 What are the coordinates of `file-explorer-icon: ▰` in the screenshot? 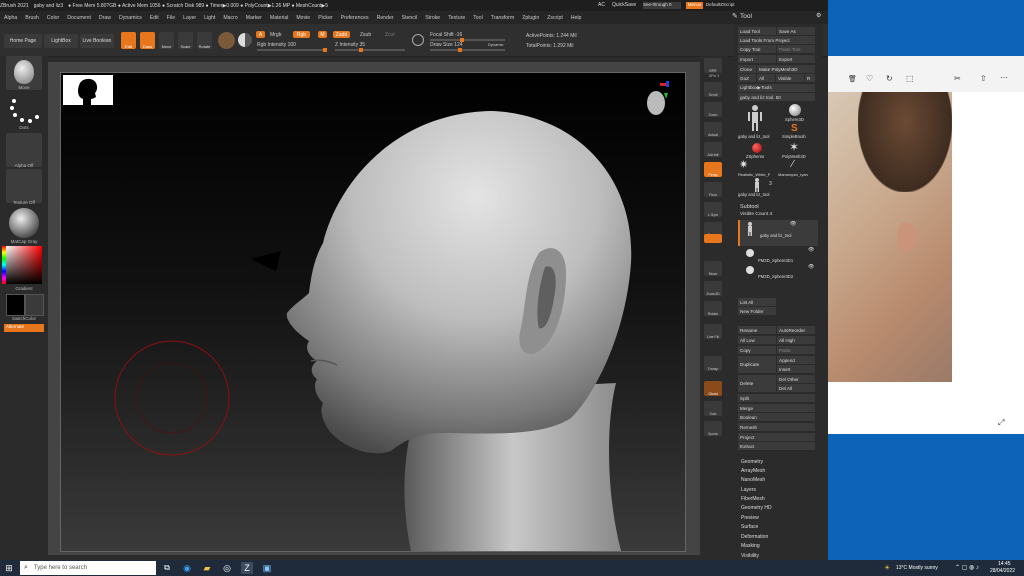 It's located at (207, 568).